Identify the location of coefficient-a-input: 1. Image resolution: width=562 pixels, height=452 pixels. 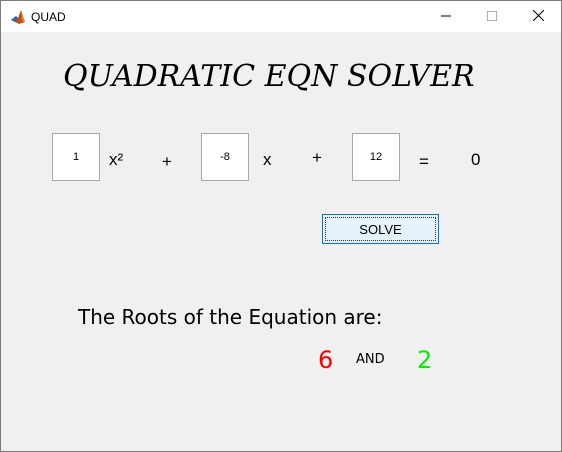
(76, 157).